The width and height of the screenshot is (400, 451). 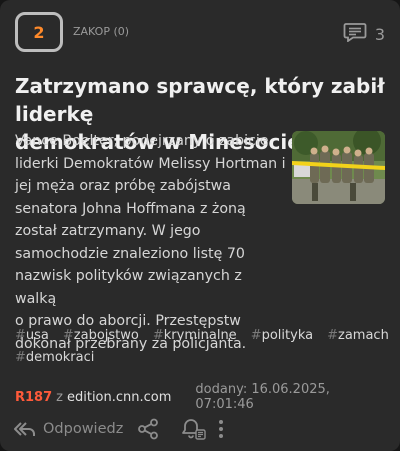 What do you see at coordinates (200, 31) in the screenshot?
I see `entry-topbar: 2 ZAKOP (0) 3` at bounding box center [200, 31].